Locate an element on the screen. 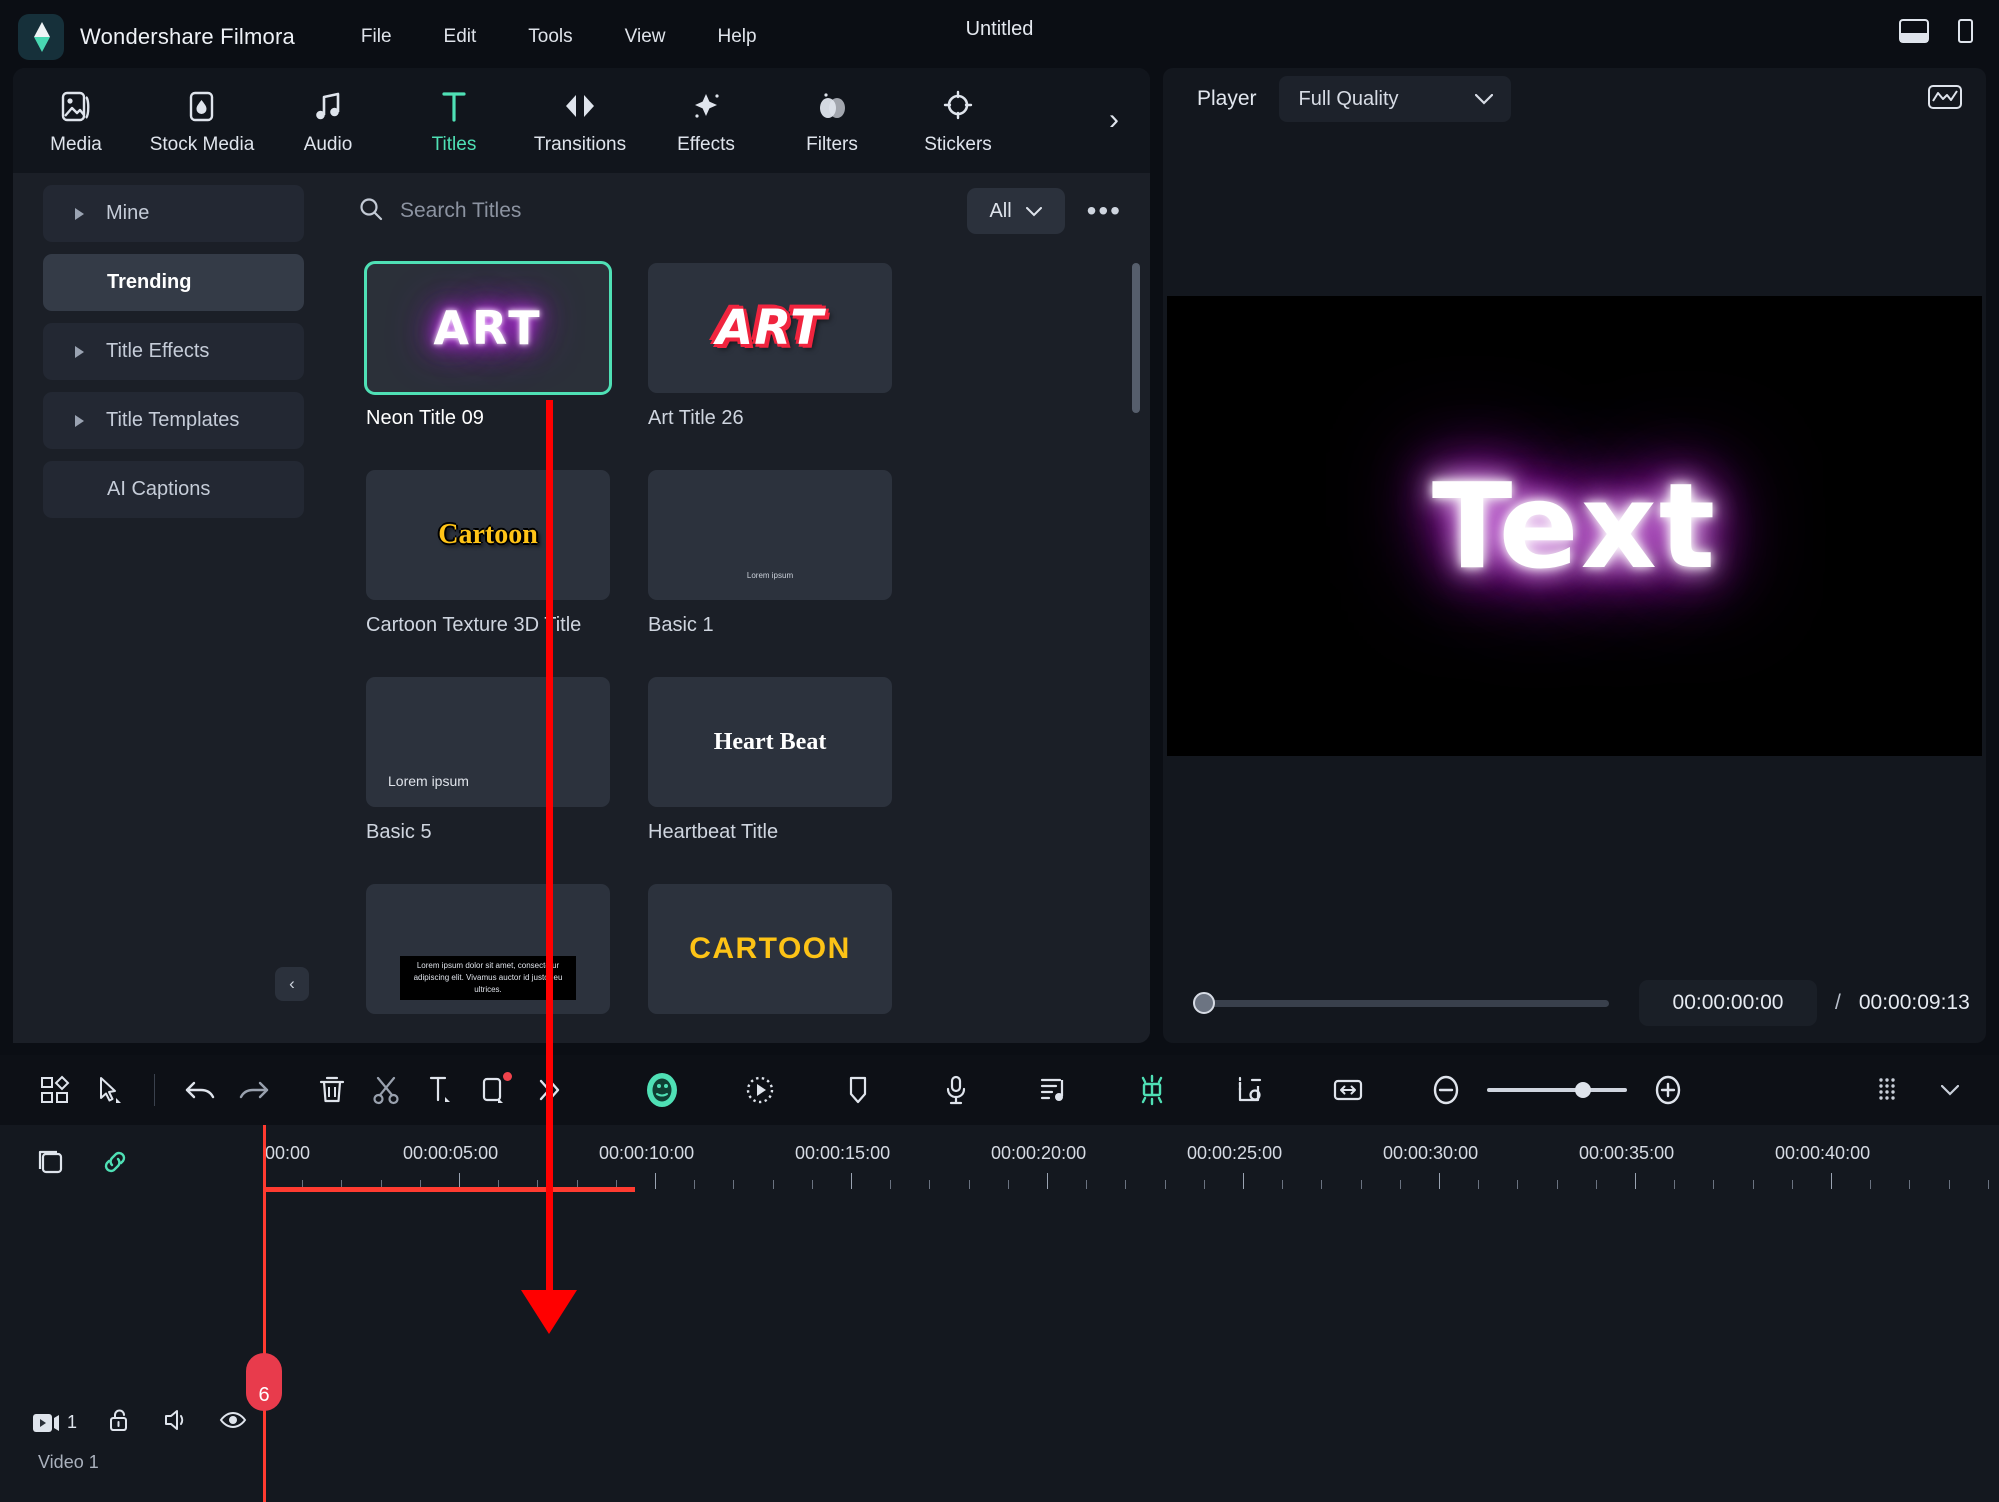  sidebar-item-title-templates: Title Templates is located at coordinates (173, 420).